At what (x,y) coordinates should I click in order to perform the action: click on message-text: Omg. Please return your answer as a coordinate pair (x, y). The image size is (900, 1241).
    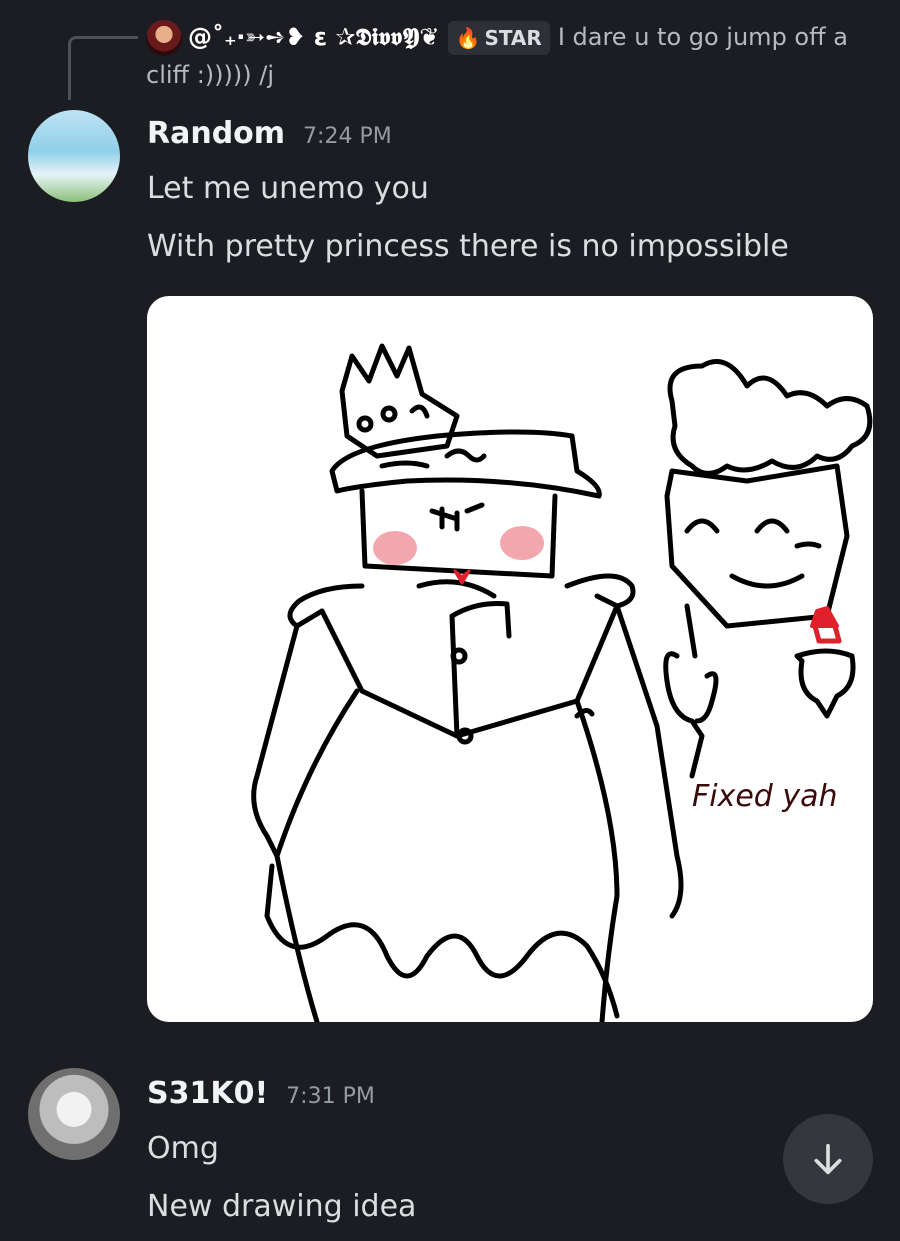
    Looking at the image, I should click on (183, 1148).